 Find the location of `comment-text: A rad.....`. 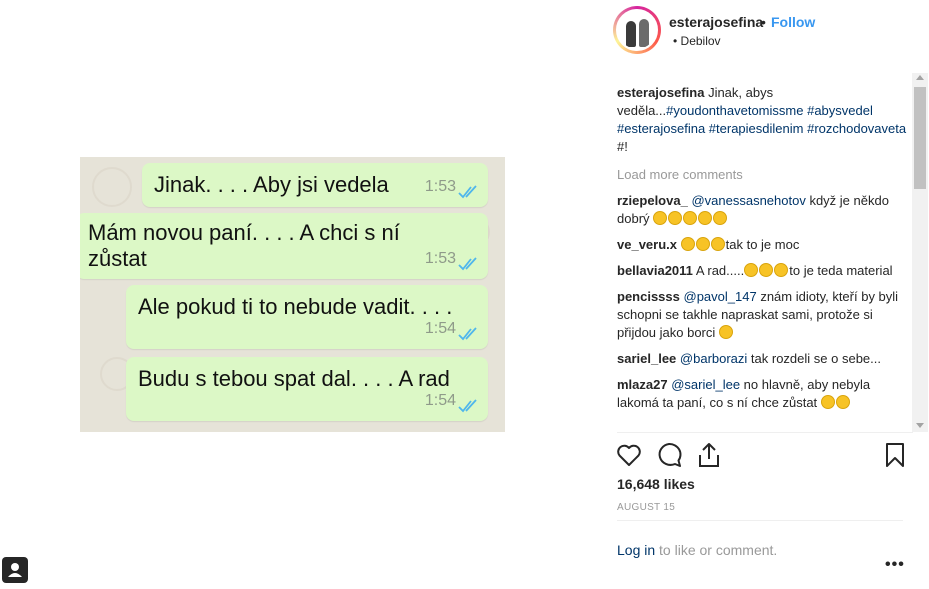

comment-text: A rad..... is located at coordinates (720, 270).